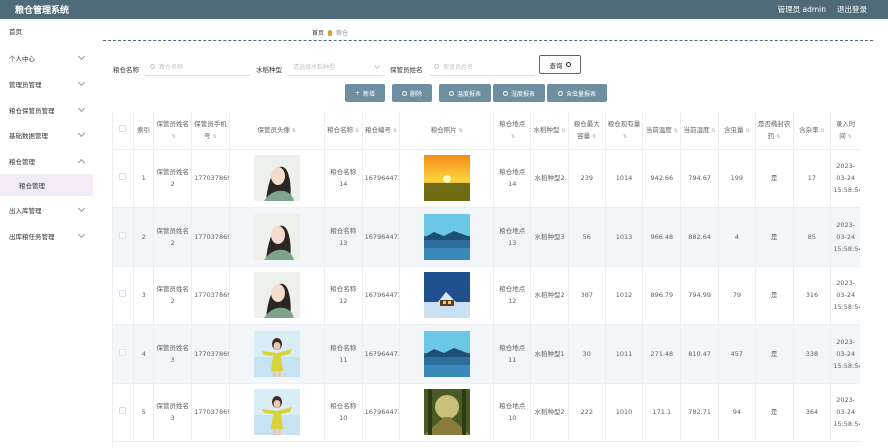 The width and height of the screenshot is (888, 448). I want to click on column-header: 当前湿度 ⇅, so click(699, 131).